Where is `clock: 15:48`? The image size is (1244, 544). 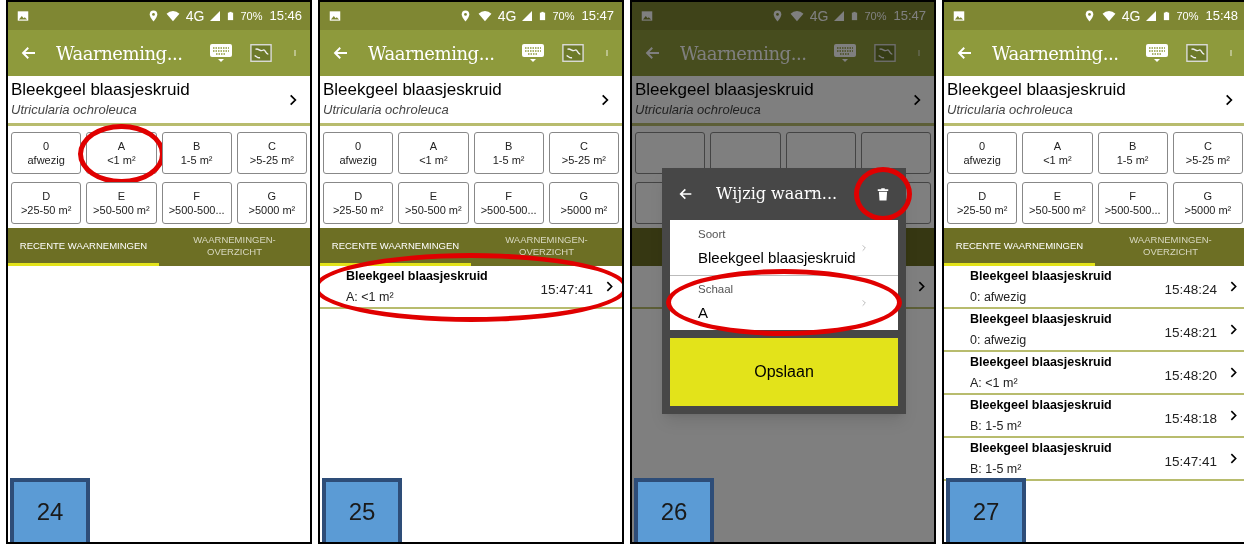
clock: 15:48 is located at coordinates (1221, 16).